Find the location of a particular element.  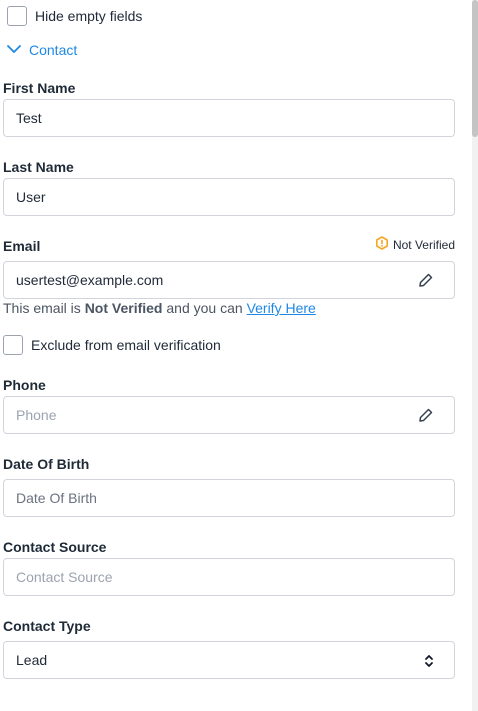

dob-label: Date Of Birth is located at coordinates (46, 464).